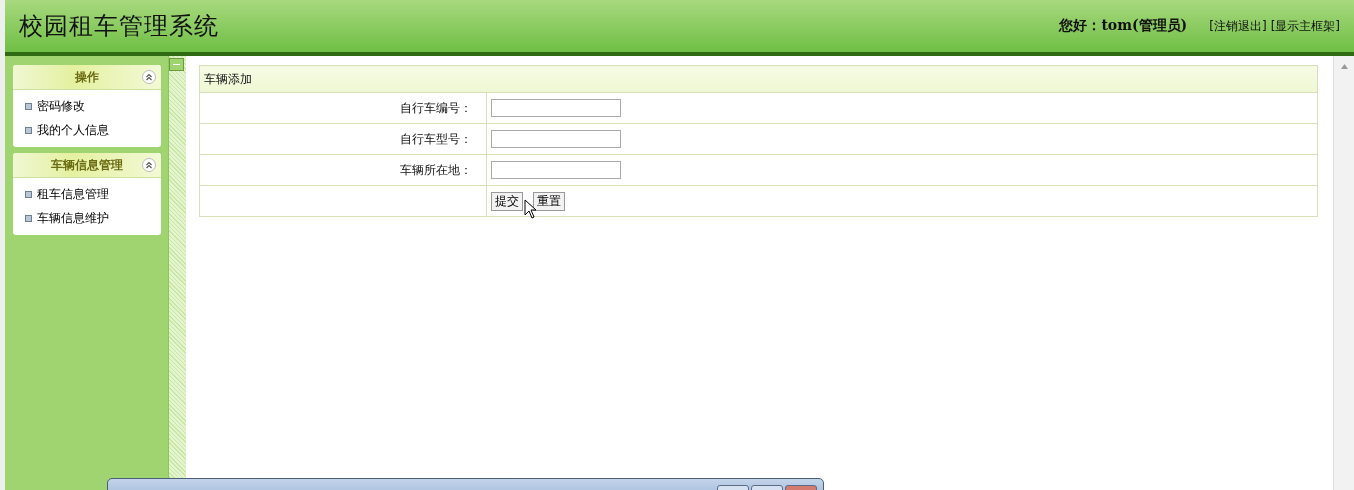 The image size is (1354, 490). I want to click on menu-item: 租车信息管理, so click(73, 194).